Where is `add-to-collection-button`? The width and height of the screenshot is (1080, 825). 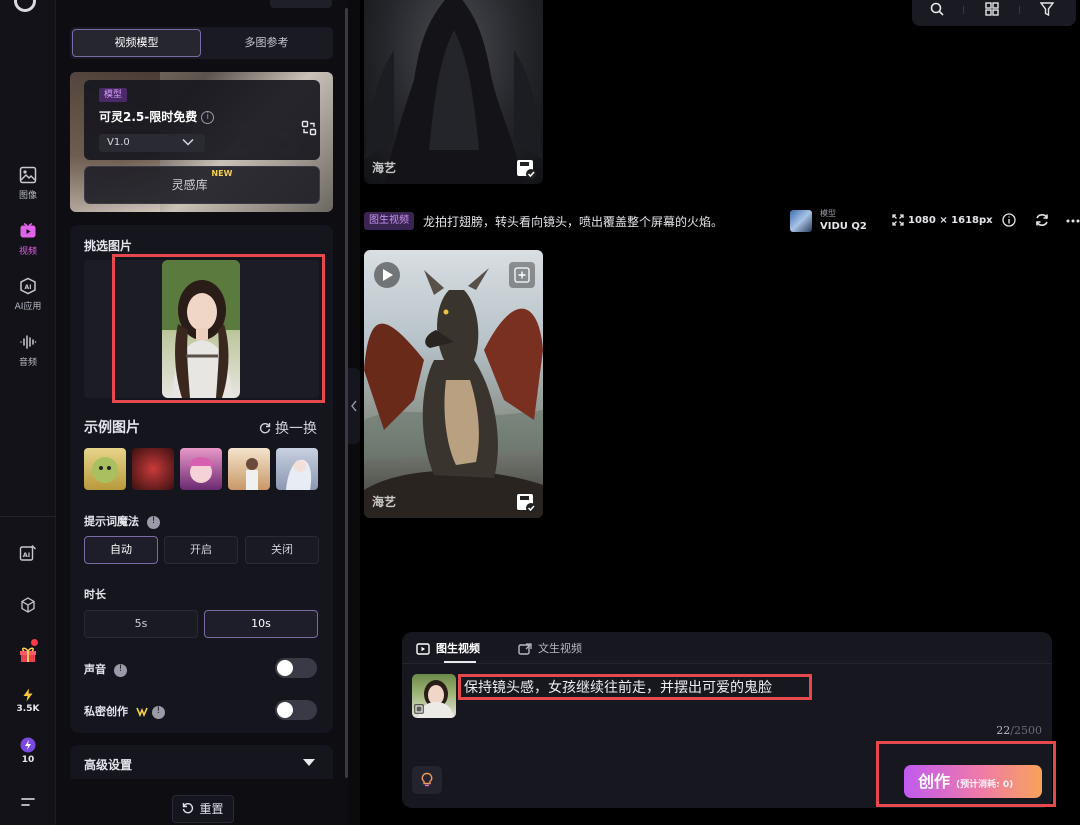 add-to-collection-button is located at coordinates (522, 275).